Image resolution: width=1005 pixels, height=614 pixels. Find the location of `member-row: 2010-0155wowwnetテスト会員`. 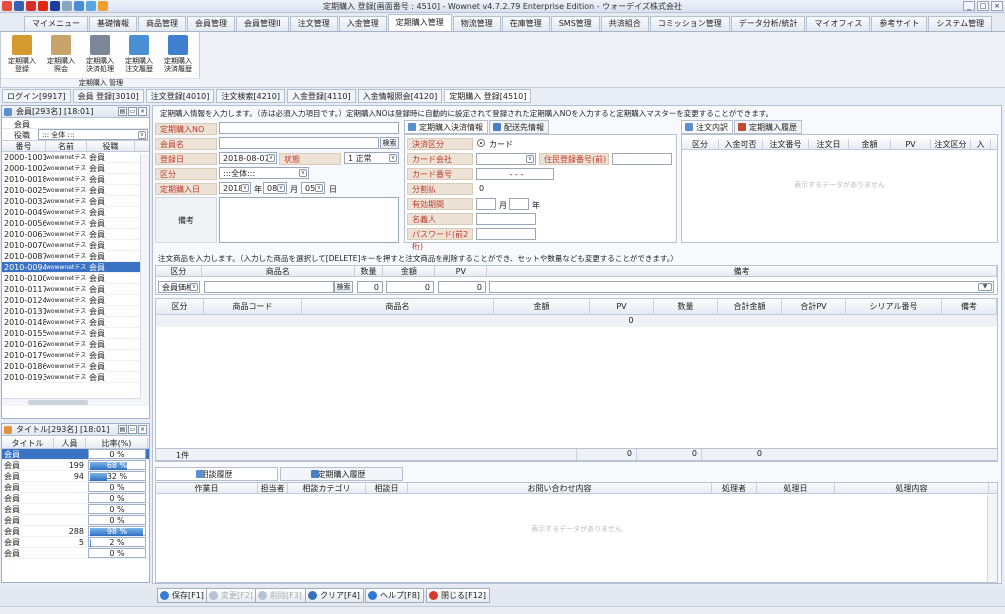

member-row: 2010-0155wowwnetテスト会員 is located at coordinates (75, 333).